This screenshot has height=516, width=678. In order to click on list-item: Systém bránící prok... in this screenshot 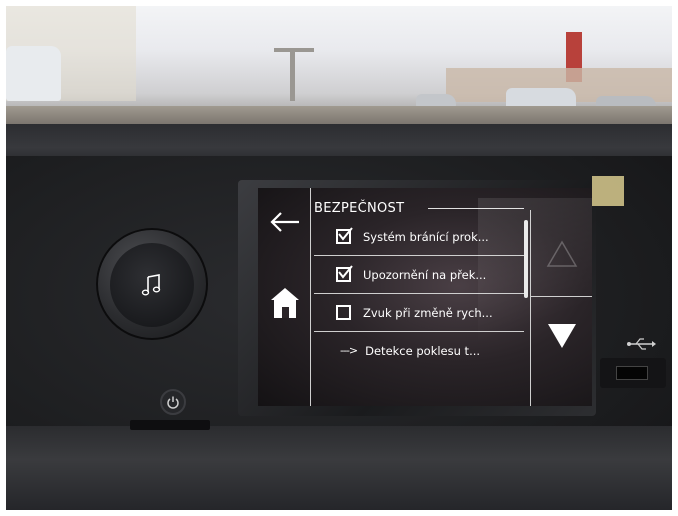, I will do `click(419, 237)`.